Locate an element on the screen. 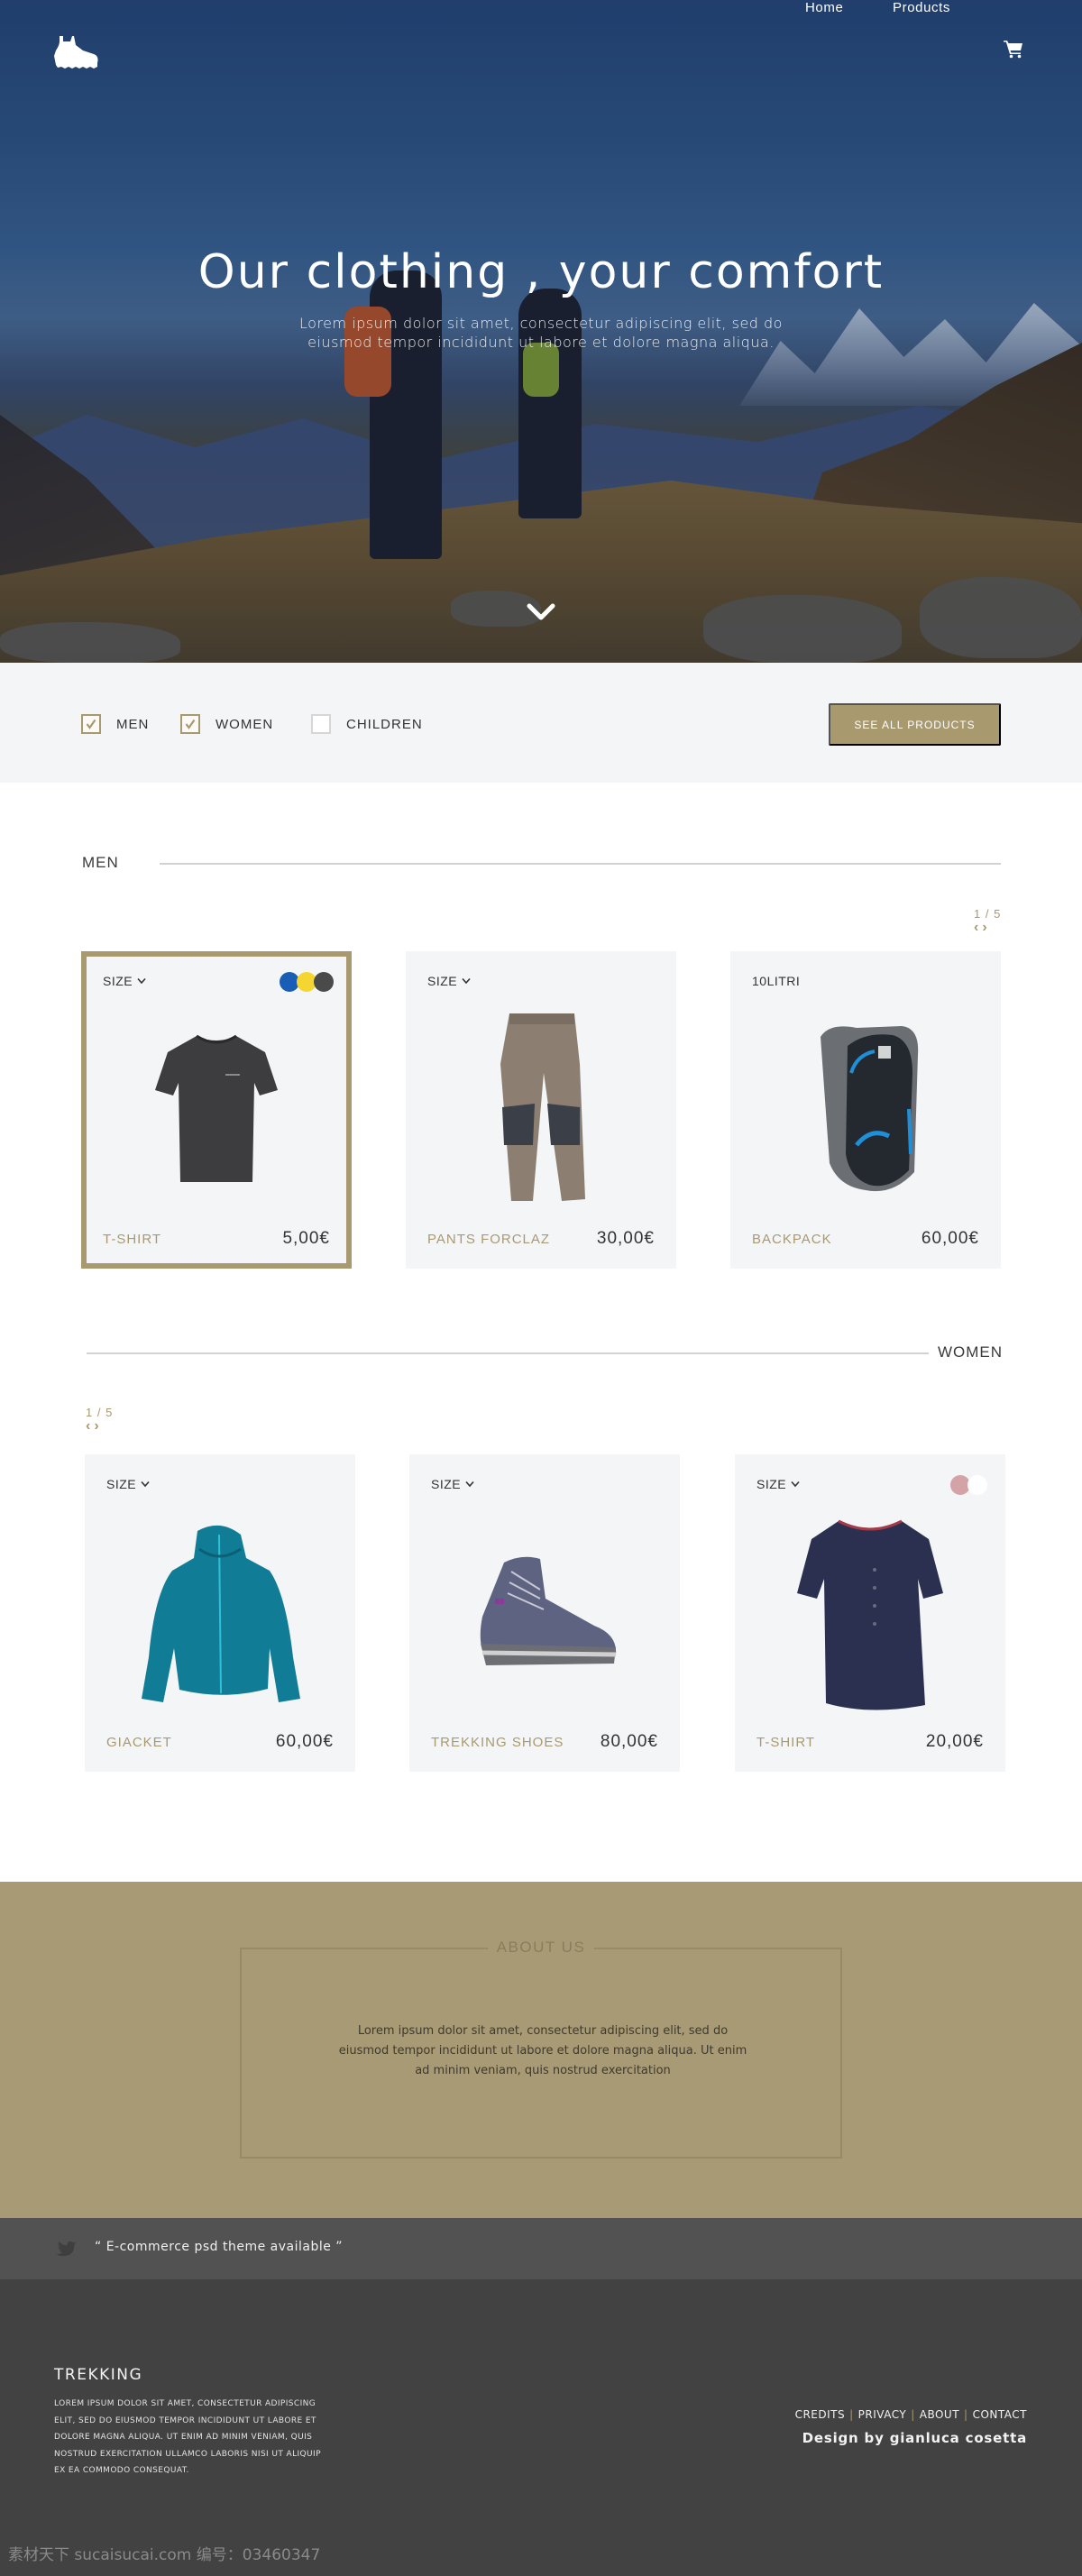 The width and height of the screenshot is (1082, 2576). product-image-khaki-pants is located at coordinates (541, 1109).